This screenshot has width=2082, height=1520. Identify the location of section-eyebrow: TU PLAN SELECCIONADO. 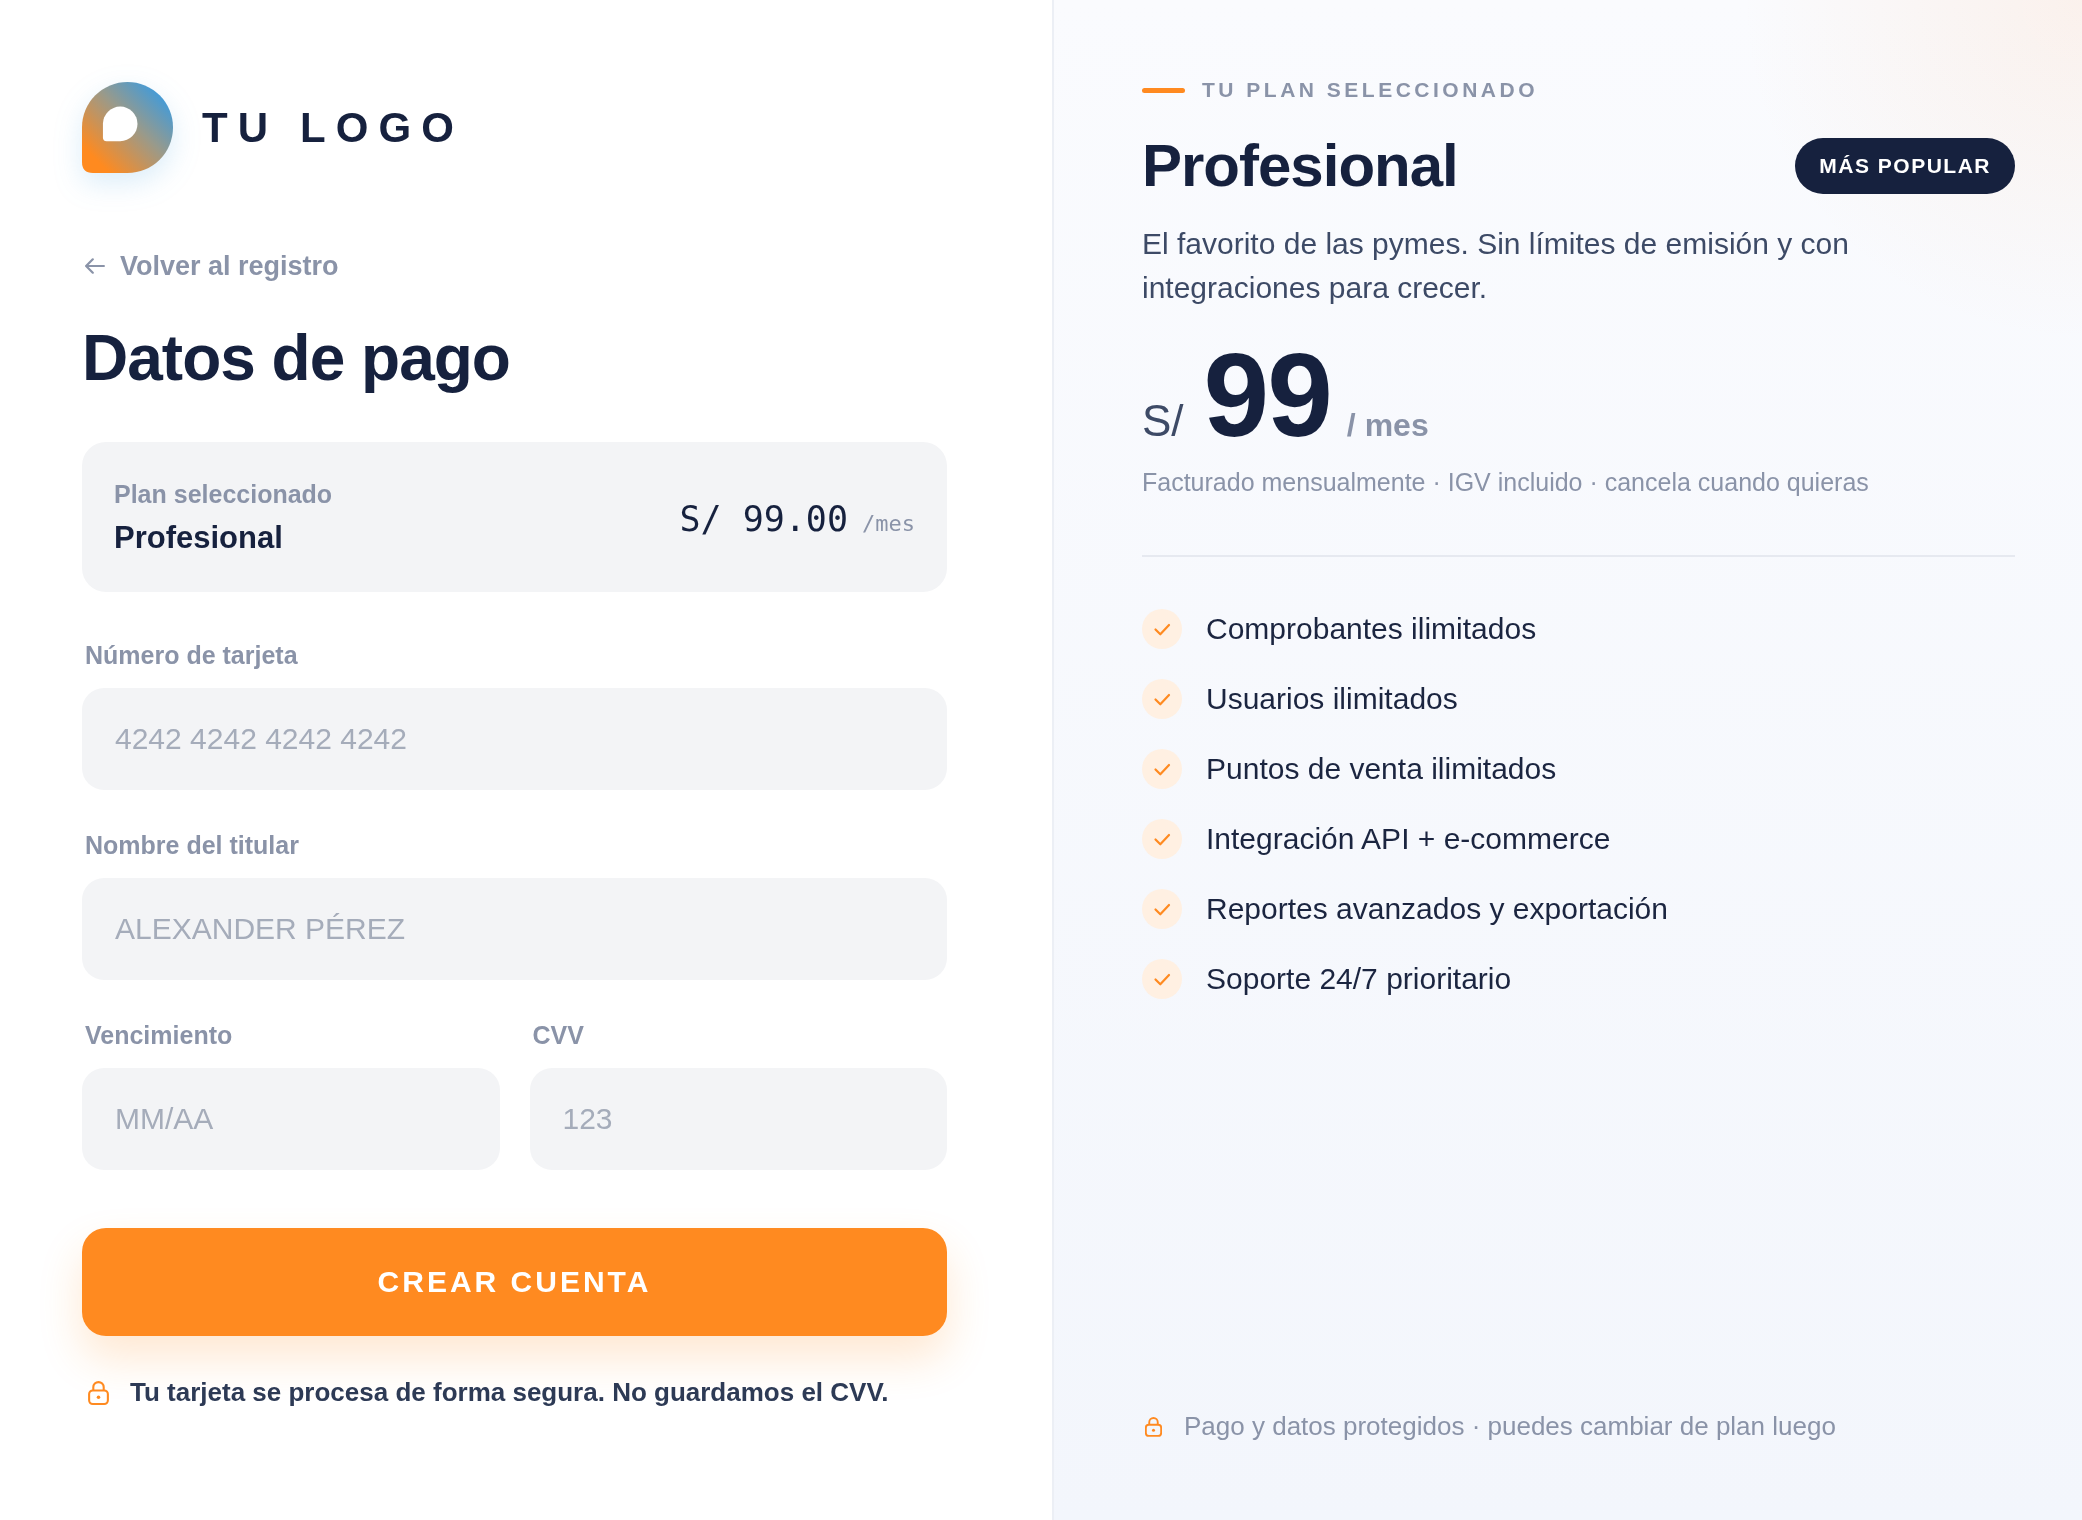
(1370, 90).